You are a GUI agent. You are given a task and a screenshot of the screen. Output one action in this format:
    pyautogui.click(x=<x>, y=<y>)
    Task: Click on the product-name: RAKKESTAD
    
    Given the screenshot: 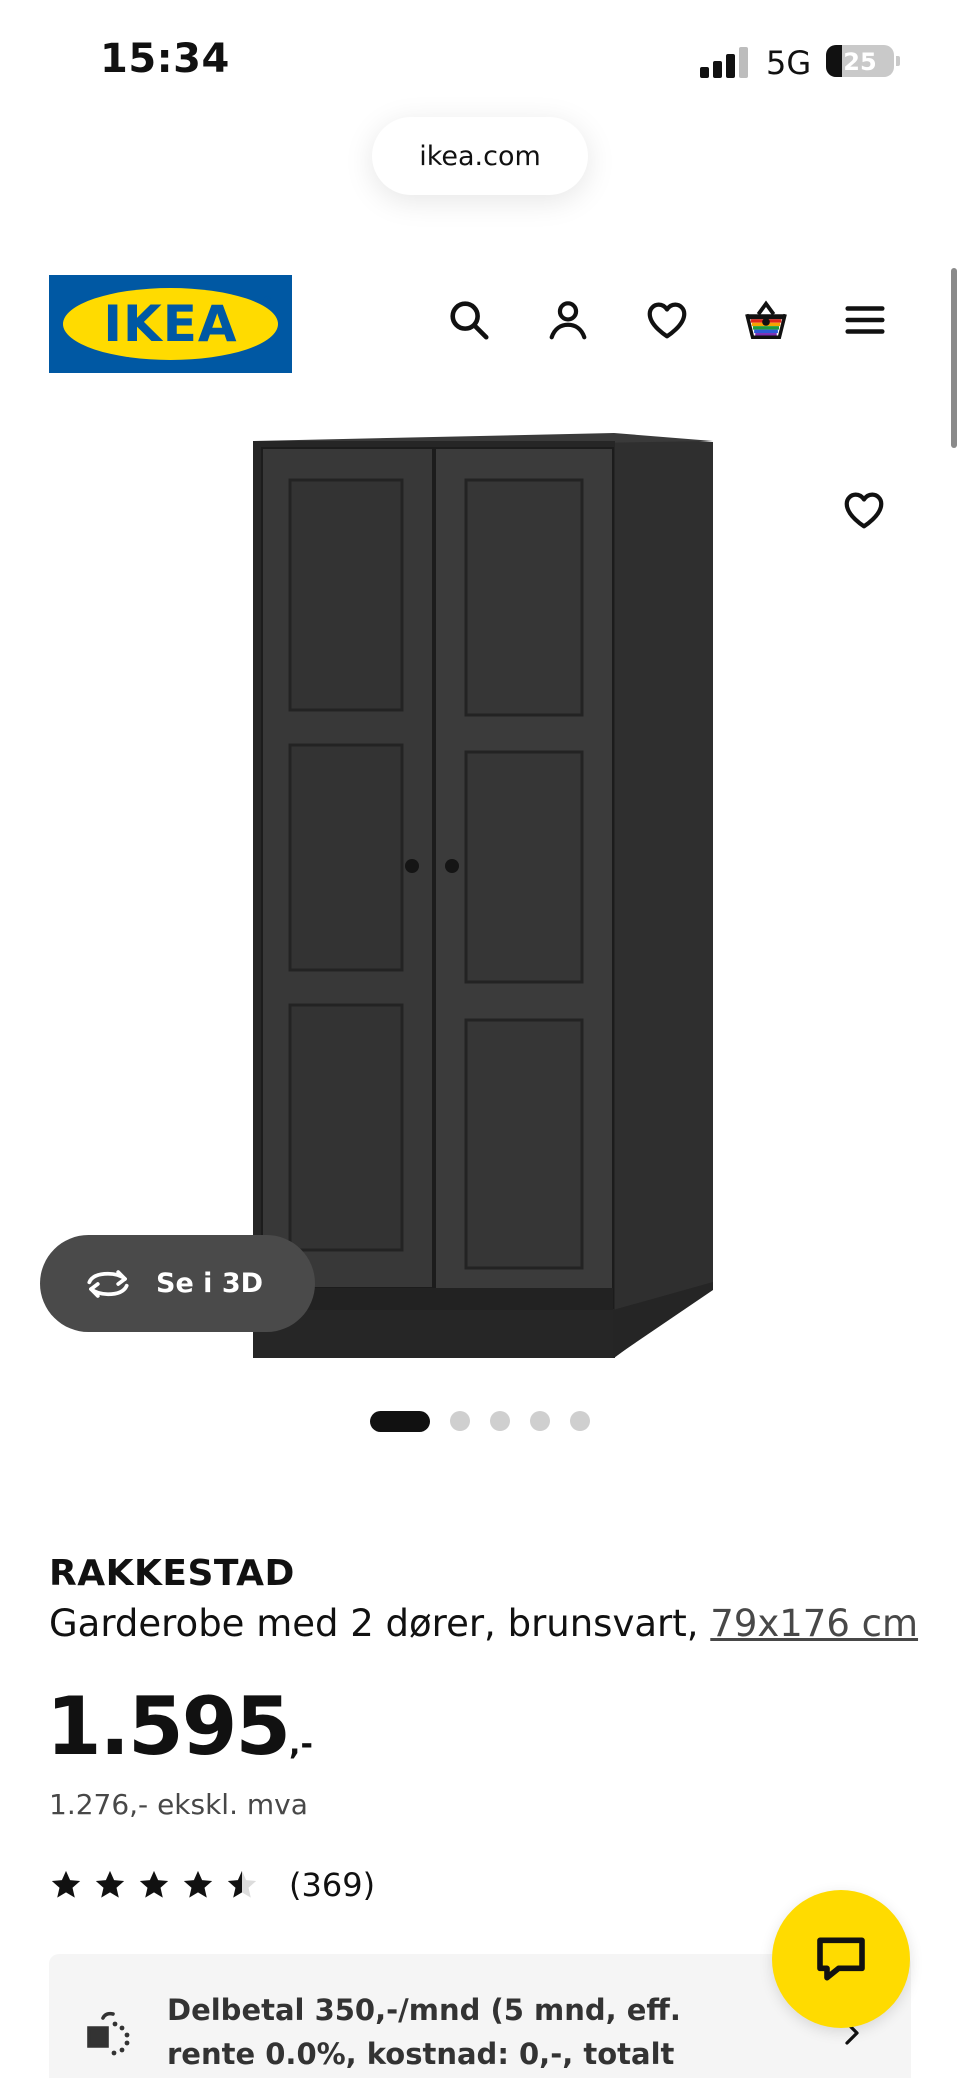 What is the action you would take?
    pyautogui.click(x=172, y=1573)
    